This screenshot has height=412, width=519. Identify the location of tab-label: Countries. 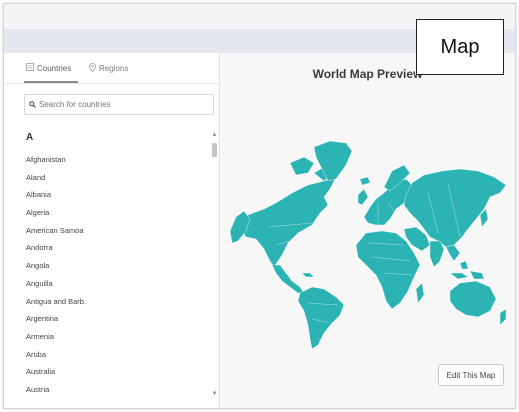
(54, 68).